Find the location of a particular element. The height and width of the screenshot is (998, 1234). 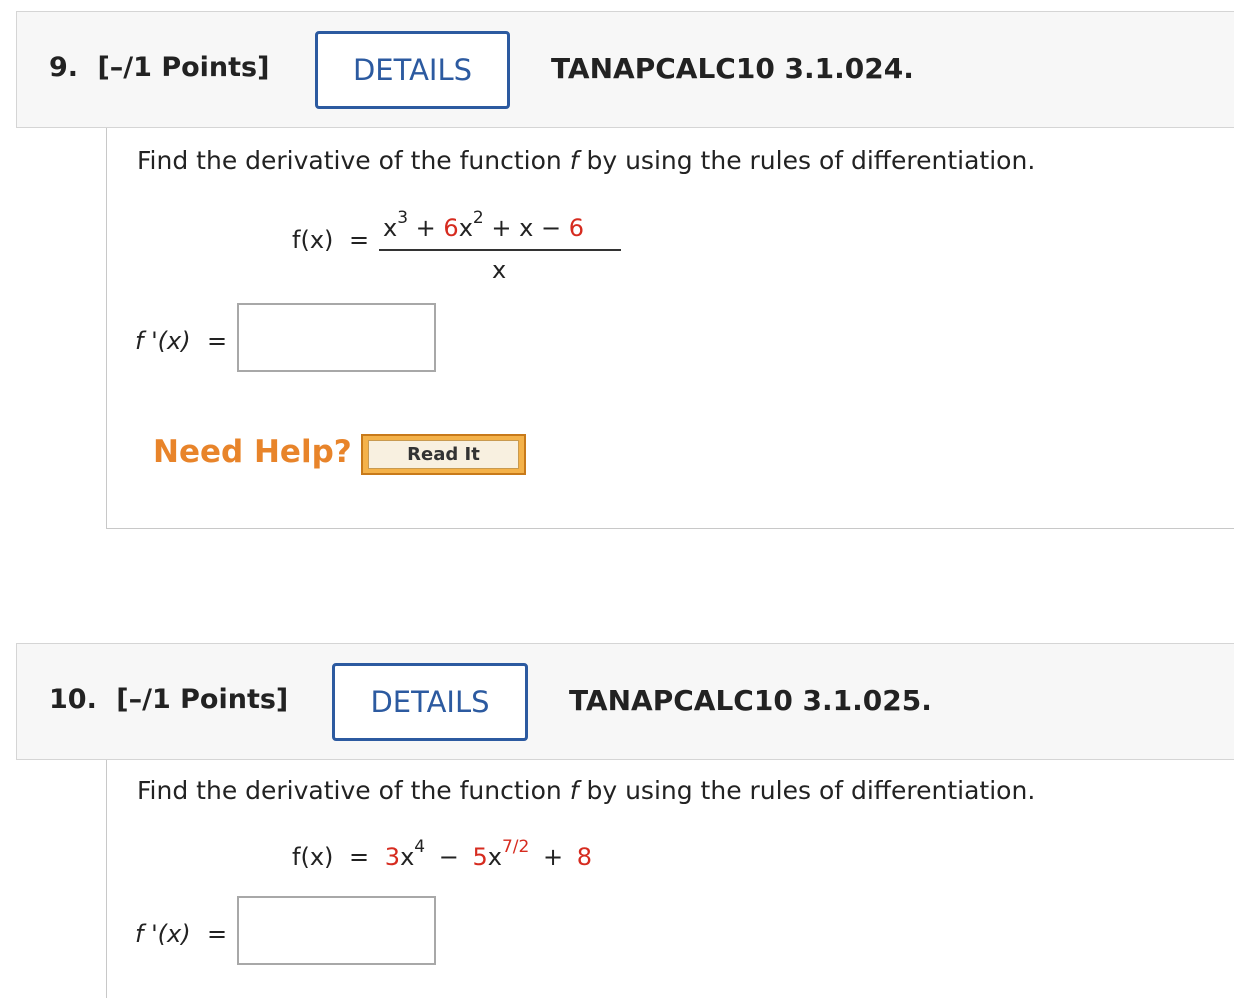

question-number: 9. is located at coordinates (64, 67).